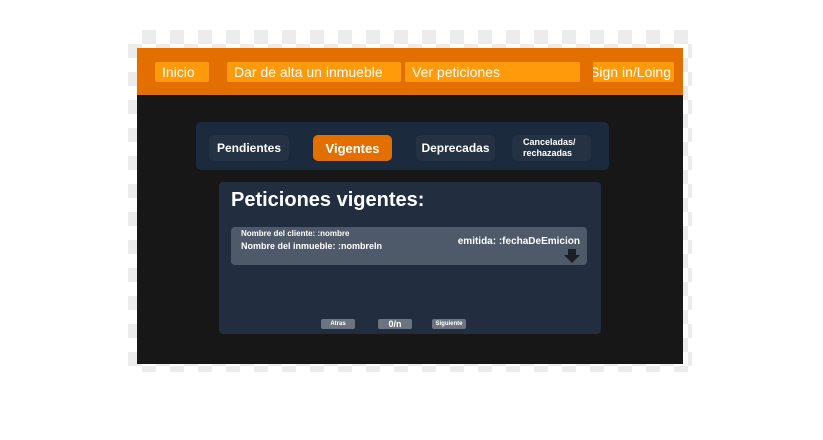 This screenshot has height=440, width=823. I want to click on issued-date: emitida: :fechaDeEmicion, so click(518, 241).